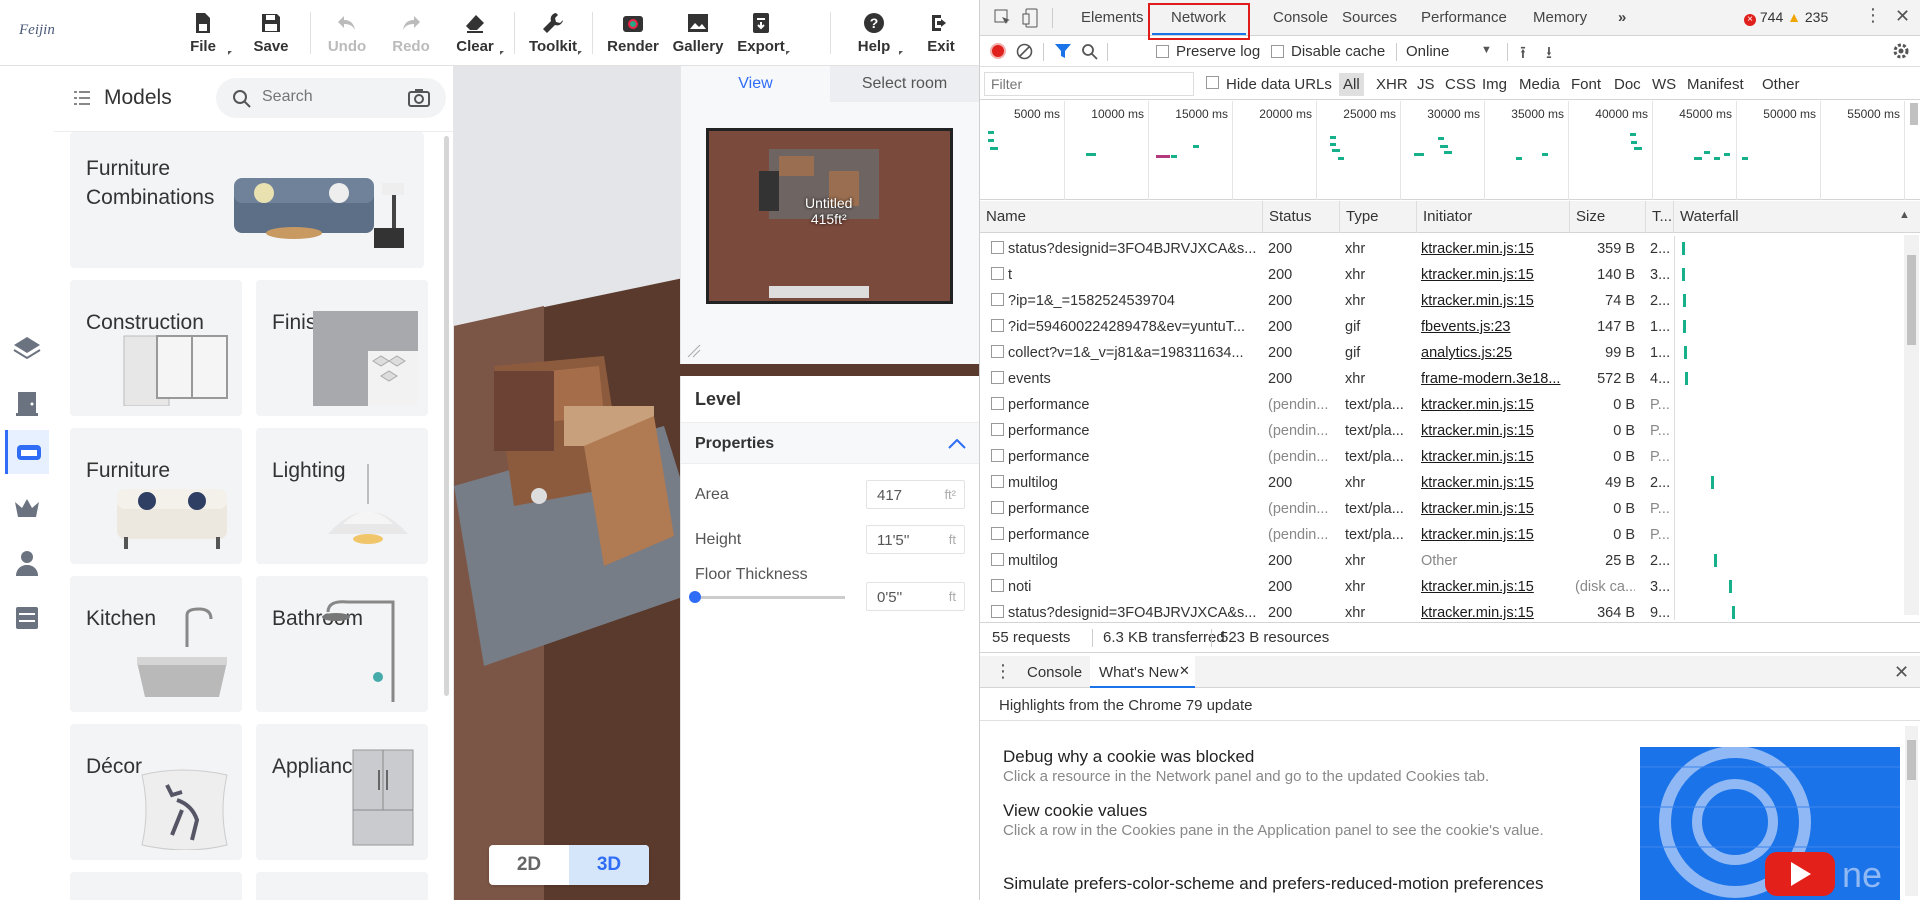 This screenshot has width=1920, height=900. I want to click on models-search, so click(331, 98).